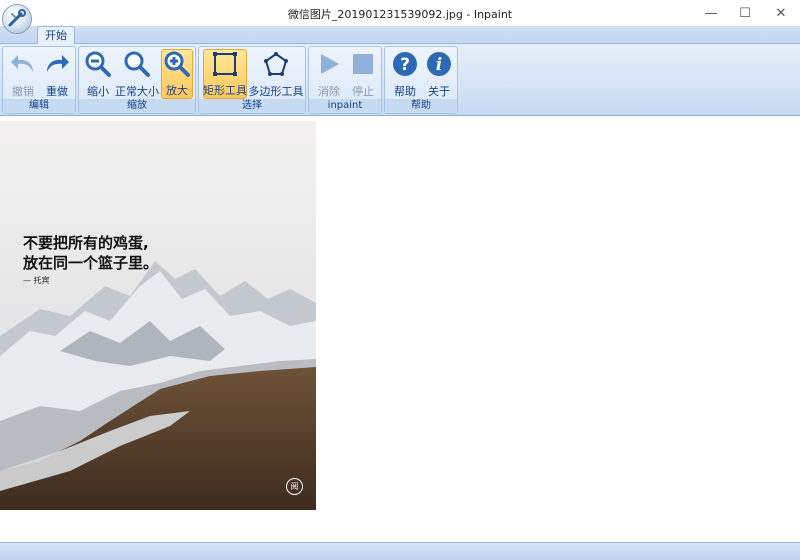 Image resolution: width=800 pixels, height=560 pixels. I want to click on info-icon: i, so click(439, 64).